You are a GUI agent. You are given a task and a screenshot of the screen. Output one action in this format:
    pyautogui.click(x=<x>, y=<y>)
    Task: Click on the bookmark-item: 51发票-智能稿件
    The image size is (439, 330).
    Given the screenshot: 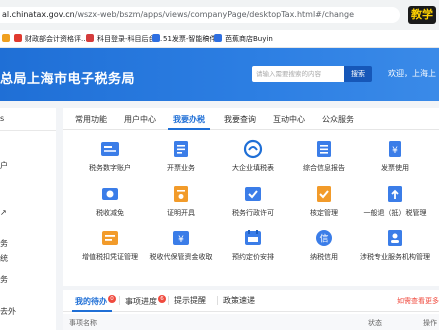 What is the action you would take?
    pyautogui.click(x=184, y=39)
    